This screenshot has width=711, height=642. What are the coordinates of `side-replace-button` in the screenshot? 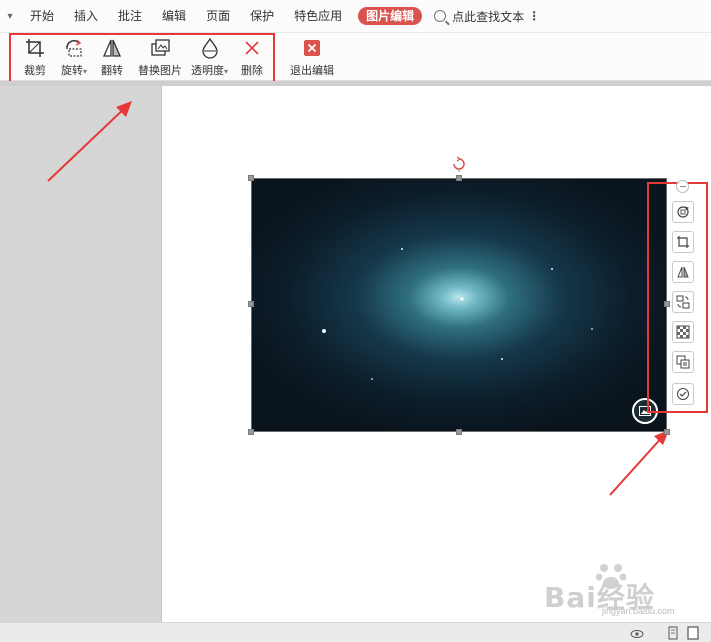 It's located at (683, 302).